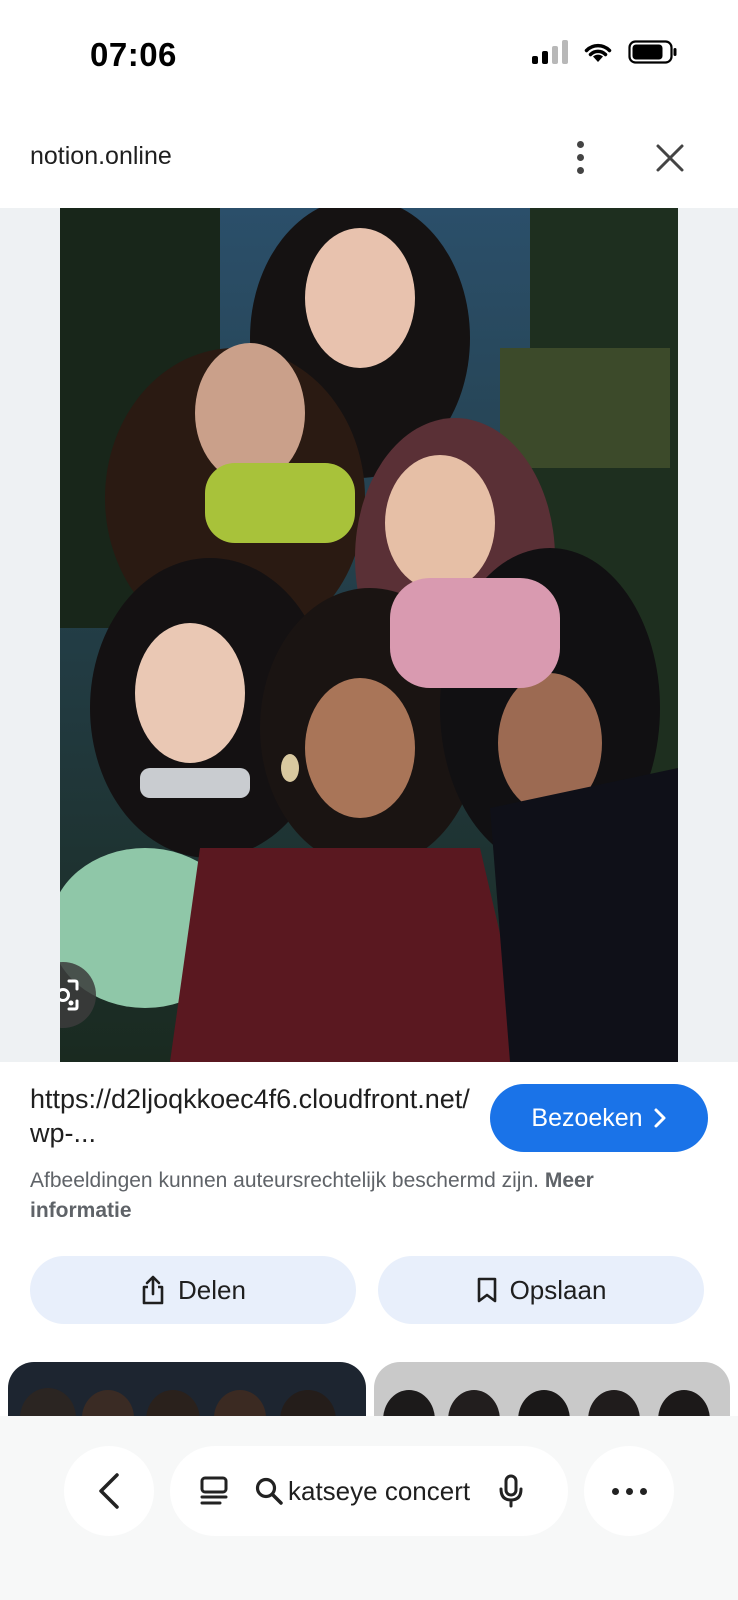  What do you see at coordinates (598, 52) in the screenshot?
I see `wifi-icon` at bounding box center [598, 52].